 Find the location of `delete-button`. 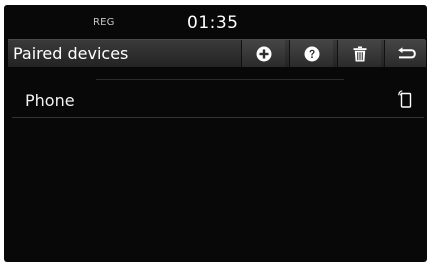

delete-button is located at coordinates (359, 53).